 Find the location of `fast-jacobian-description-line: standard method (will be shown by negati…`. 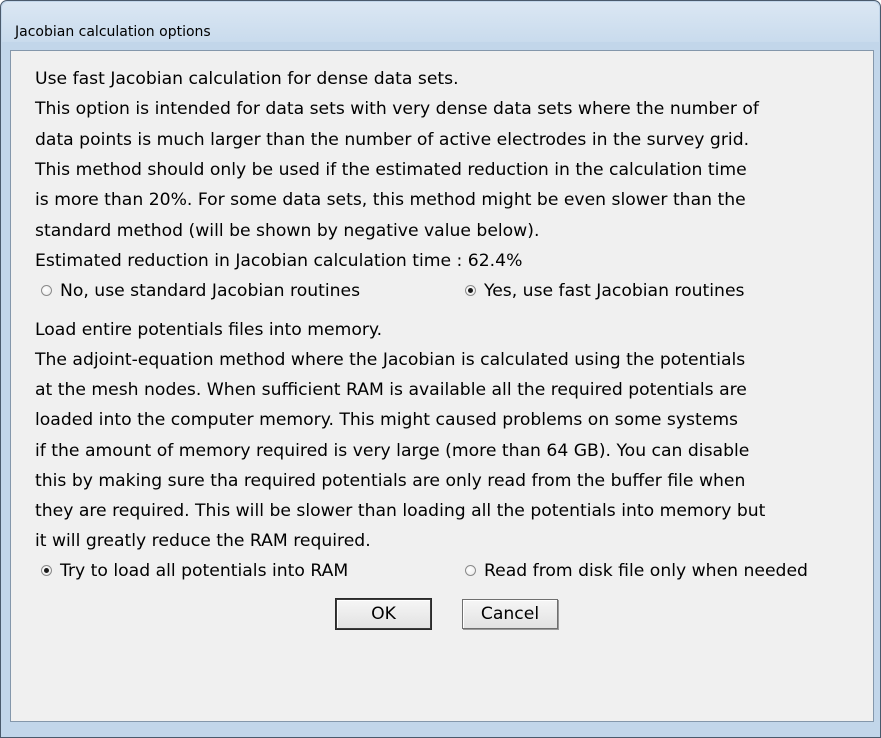

fast-jacobian-description-line: standard method (will be shown by negati… is located at coordinates (287, 231).